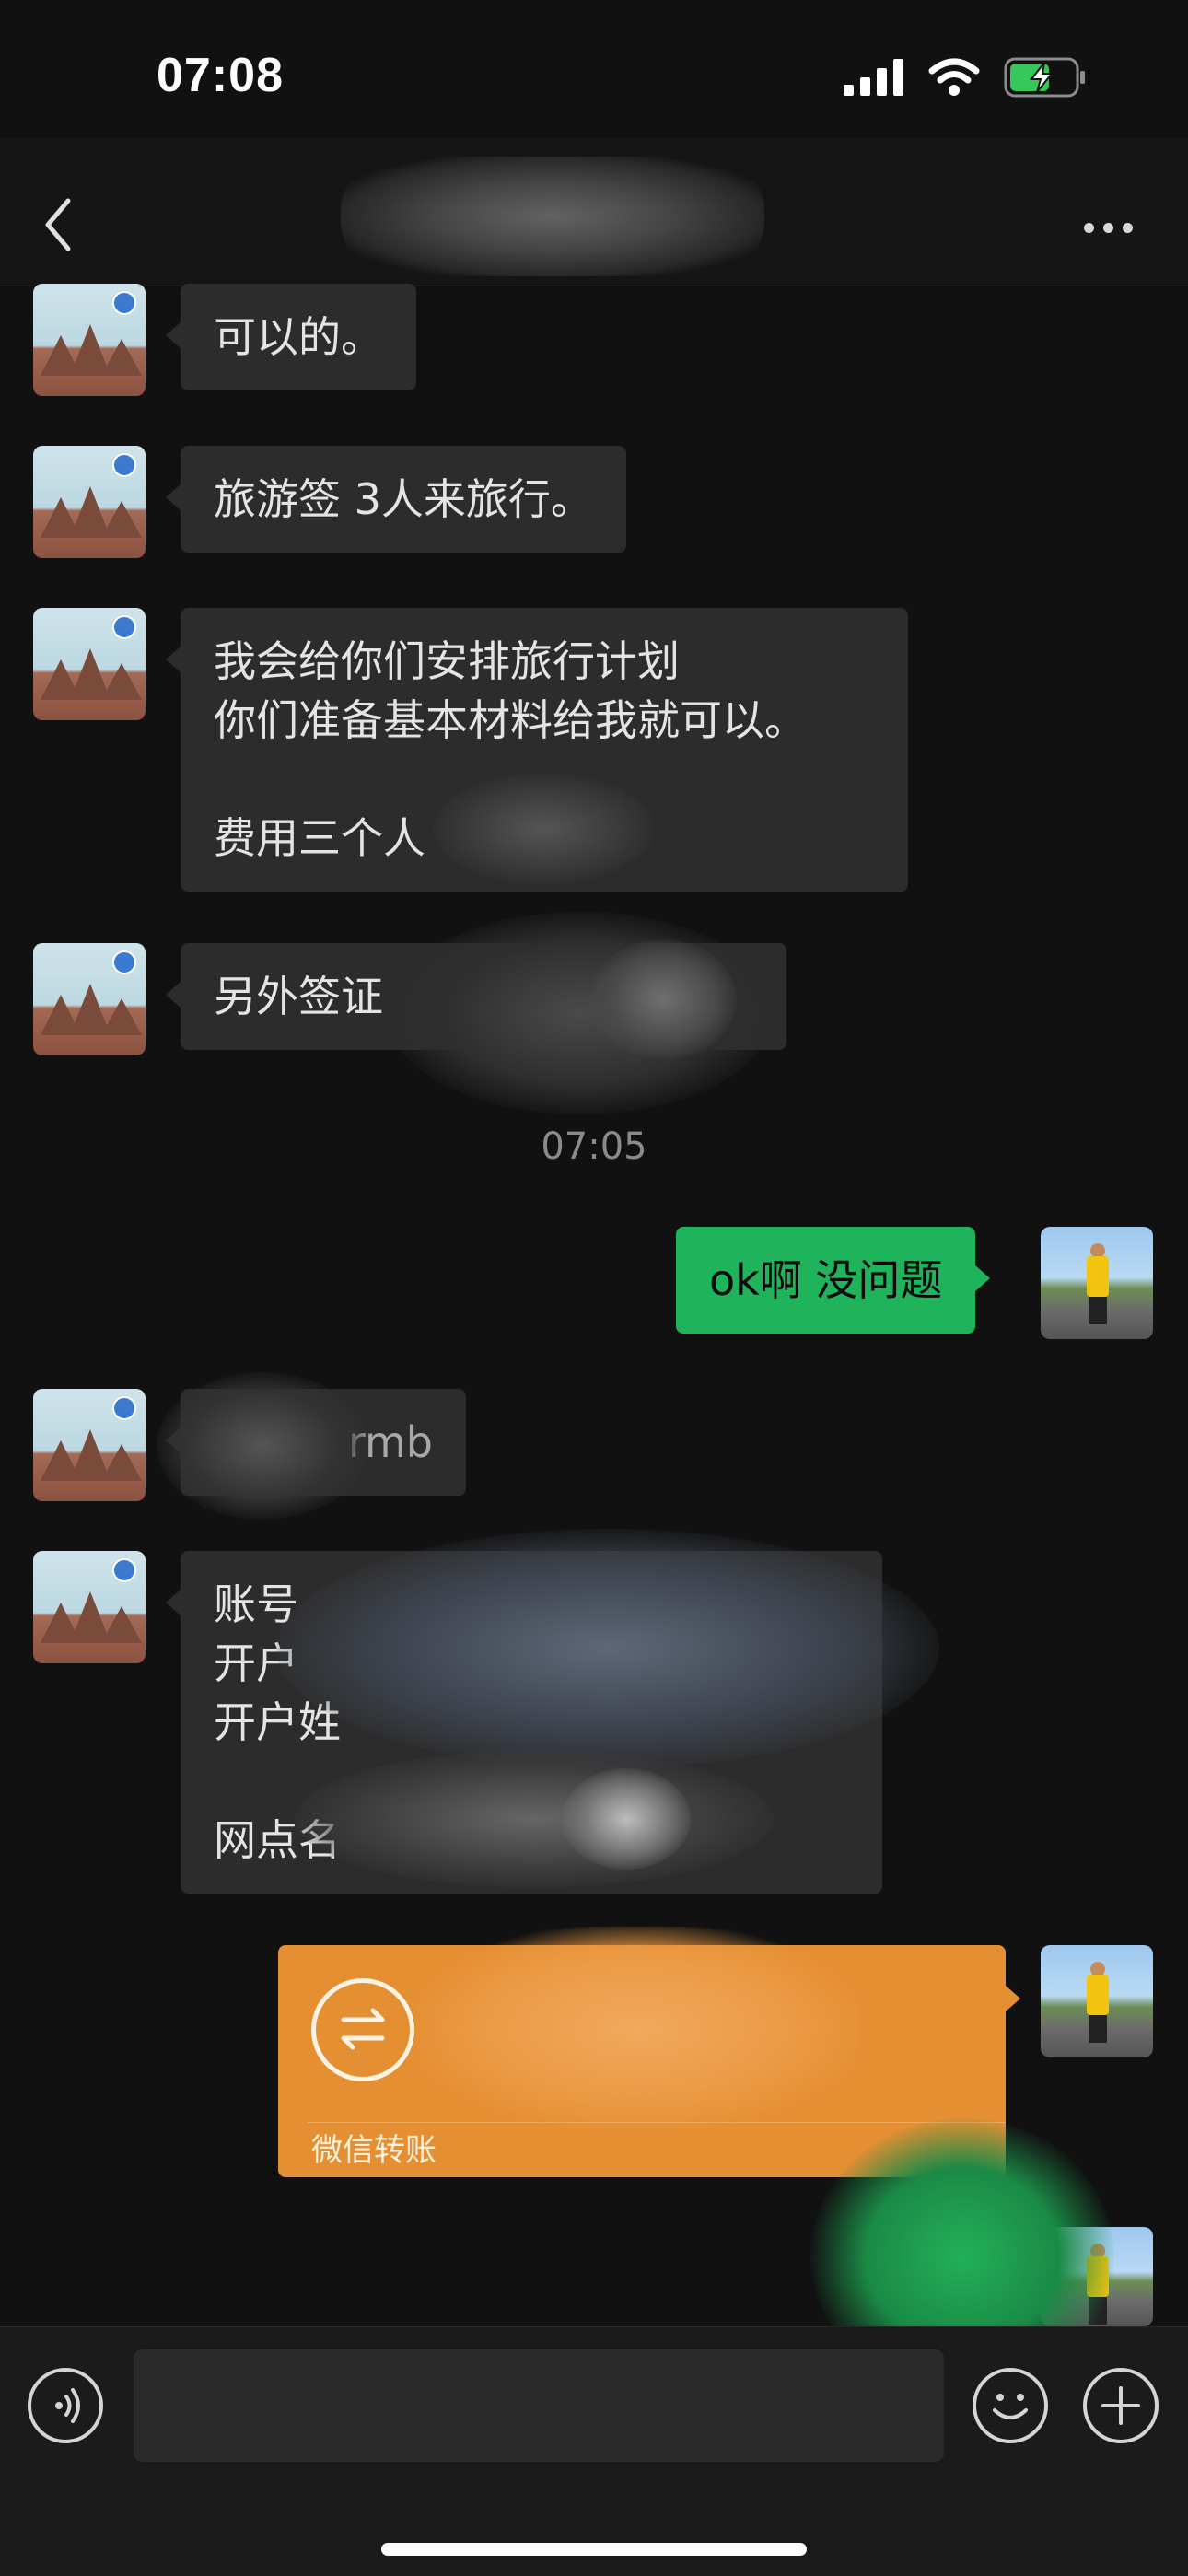 The height and width of the screenshot is (2576, 1188). What do you see at coordinates (374, 2150) in the screenshot?
I see `transfer-label: 微信转账` at bounding box center [374, 2150].